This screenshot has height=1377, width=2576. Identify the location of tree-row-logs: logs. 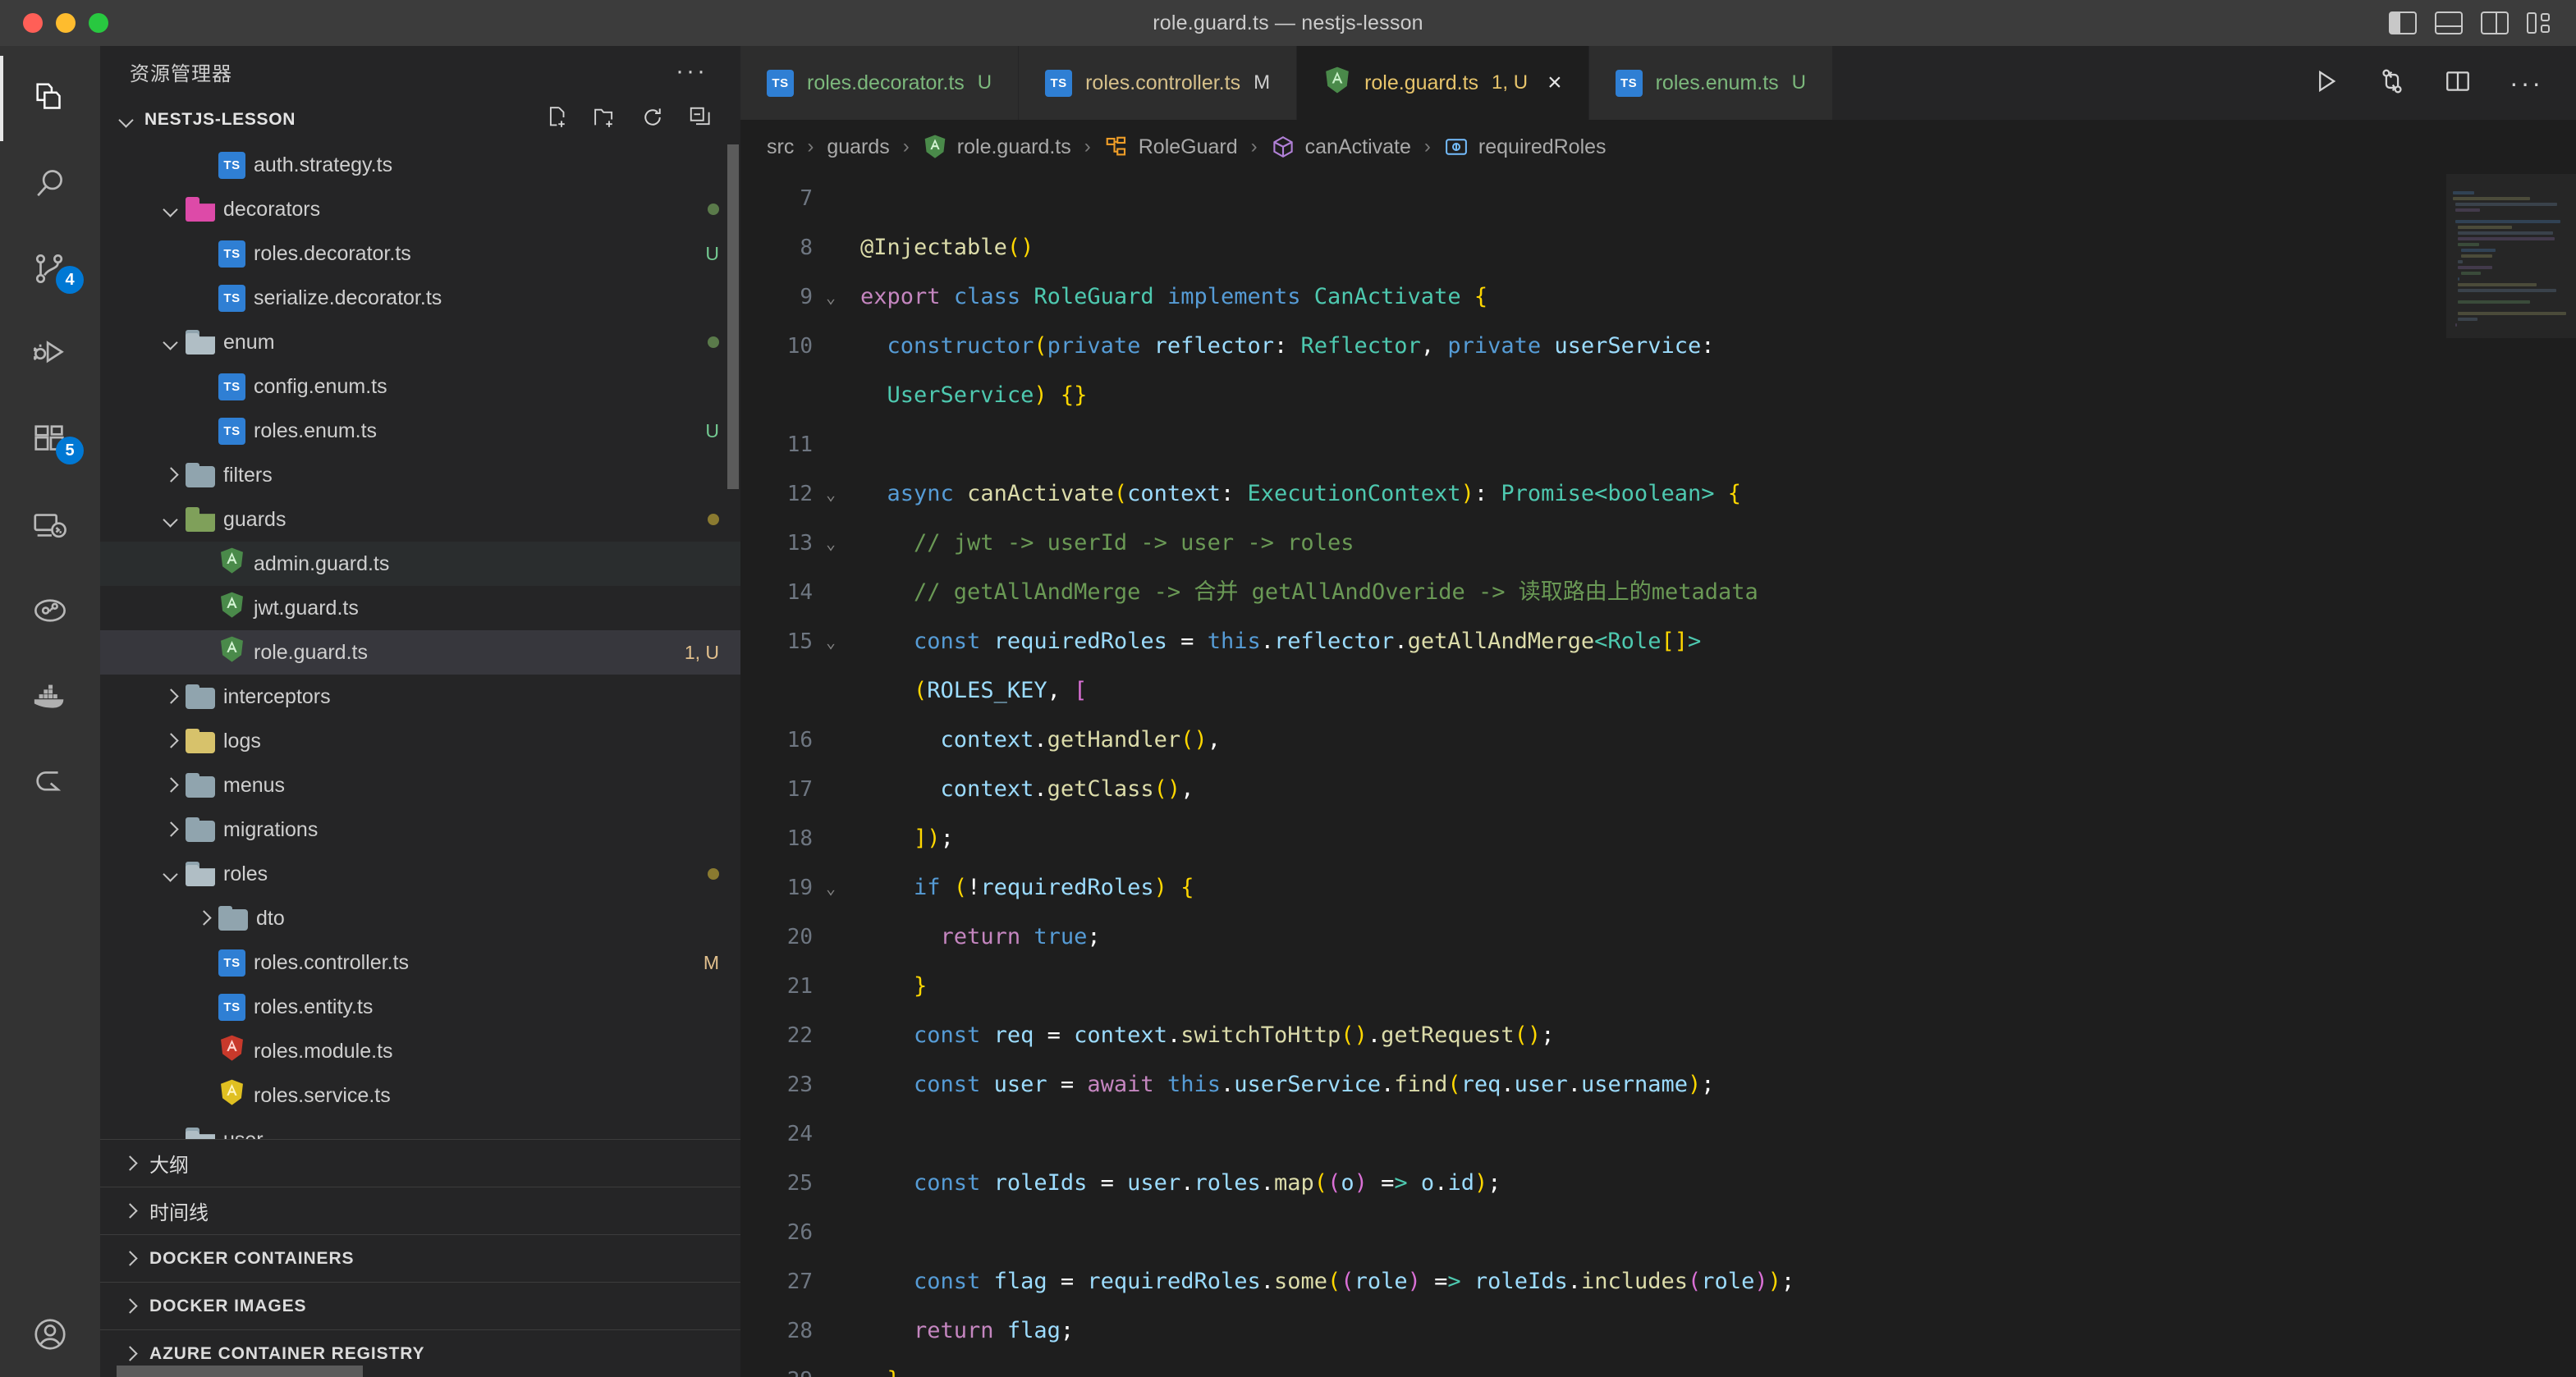
(420, 741).